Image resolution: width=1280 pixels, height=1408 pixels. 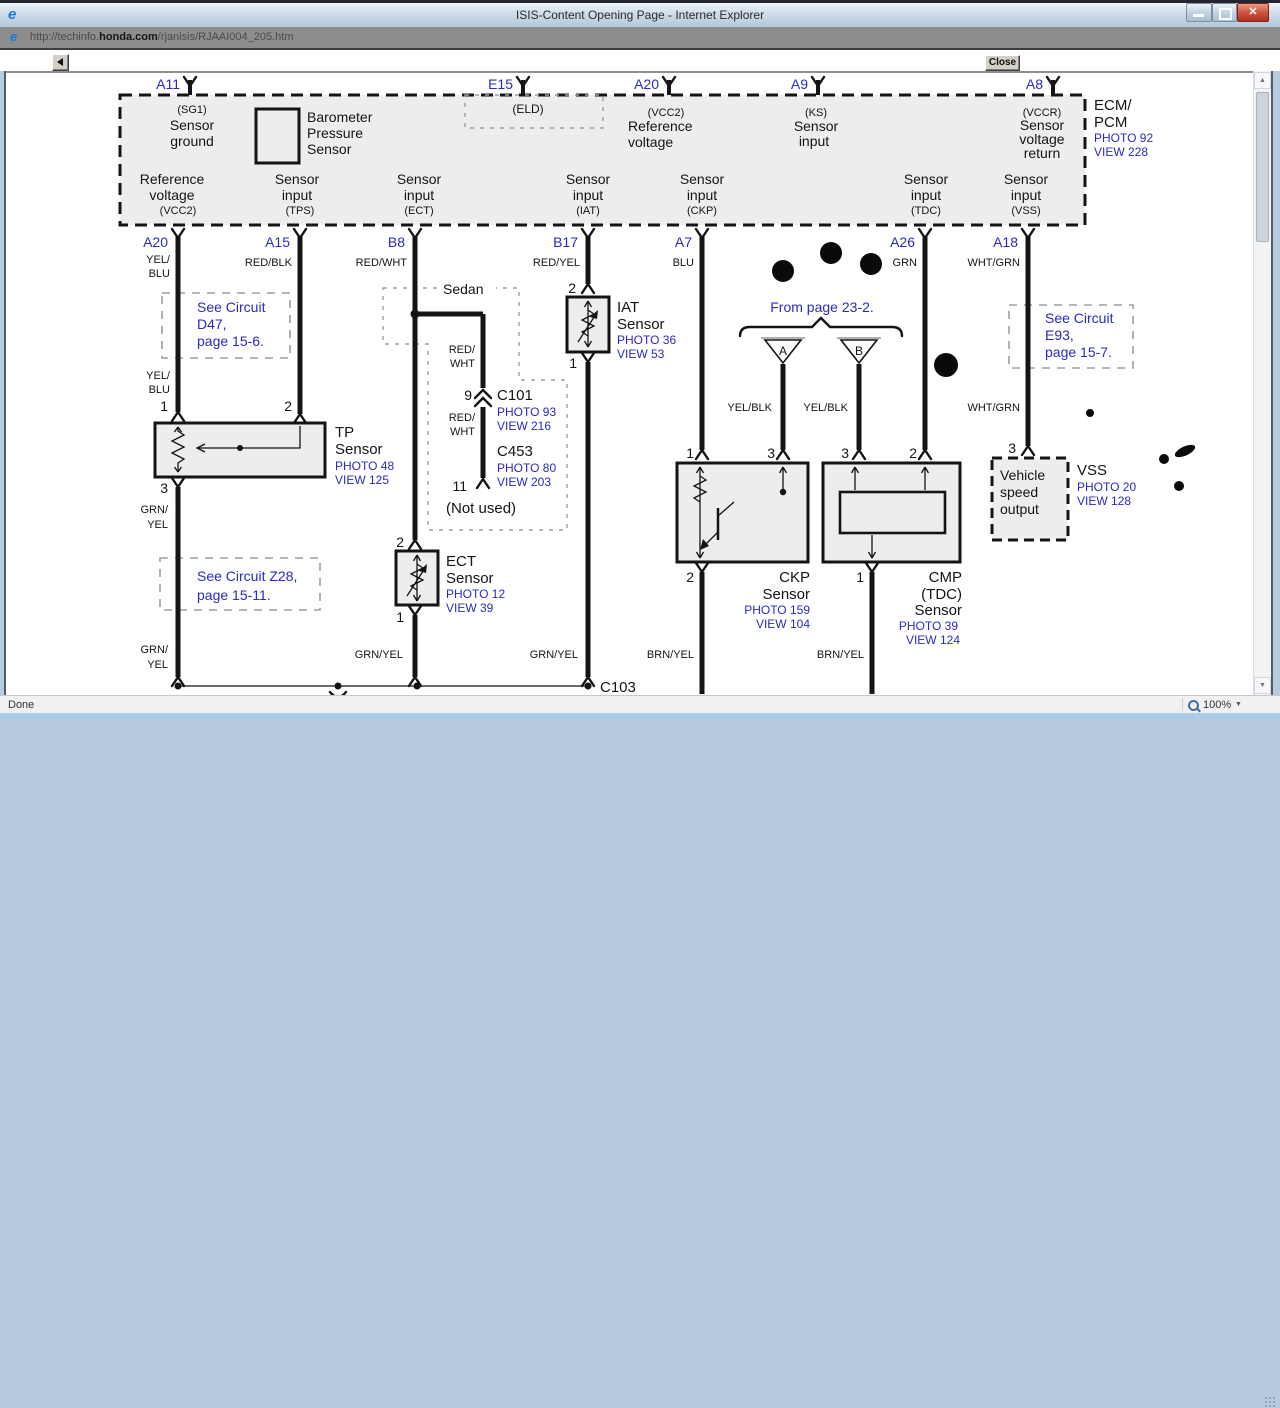 What do you see at coordinates (225, 37) in the screenshot?
I see `url-path: /rjanisis/RJAAI004_205.htm` at bounding box center [225, 37].